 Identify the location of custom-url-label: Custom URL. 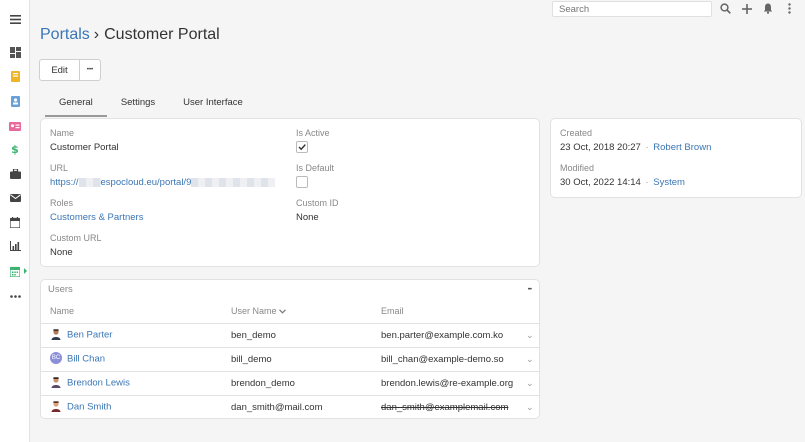
(76, 238).